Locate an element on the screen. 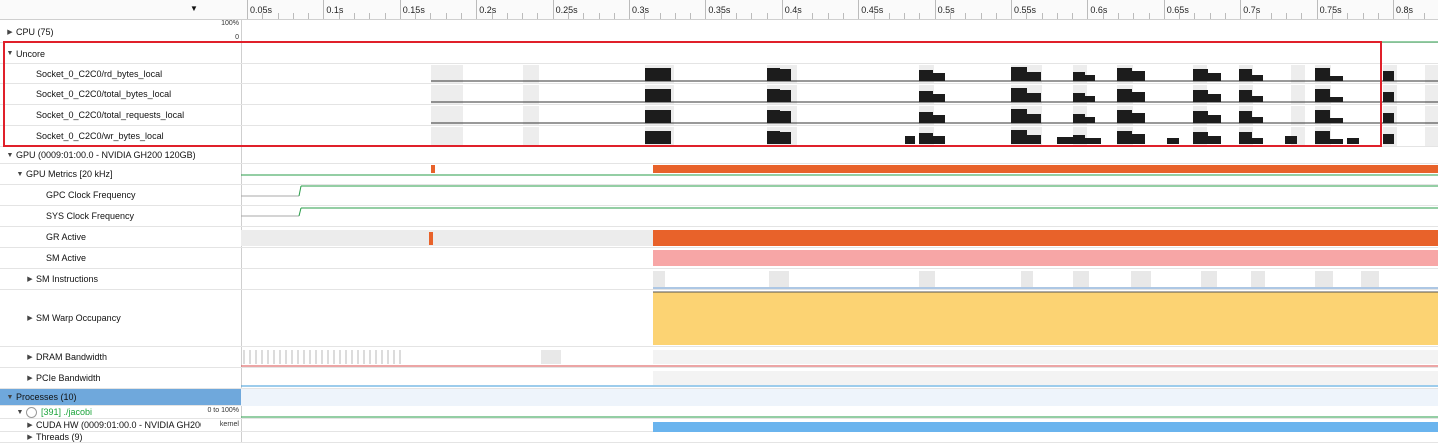 The width and height of the screenshot is (1438, 443). tree-row: ▼ GPU (0009:01:00.0 - NVIDIA GH200 120GB) is located at coordinates (100, 155).